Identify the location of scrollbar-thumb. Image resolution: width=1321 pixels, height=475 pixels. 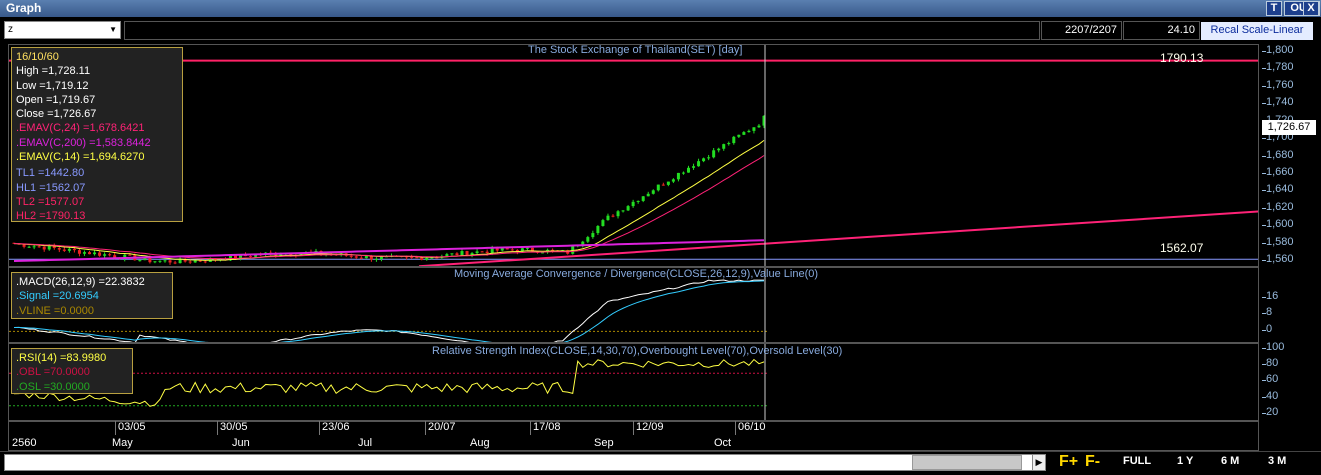
(967, 462).